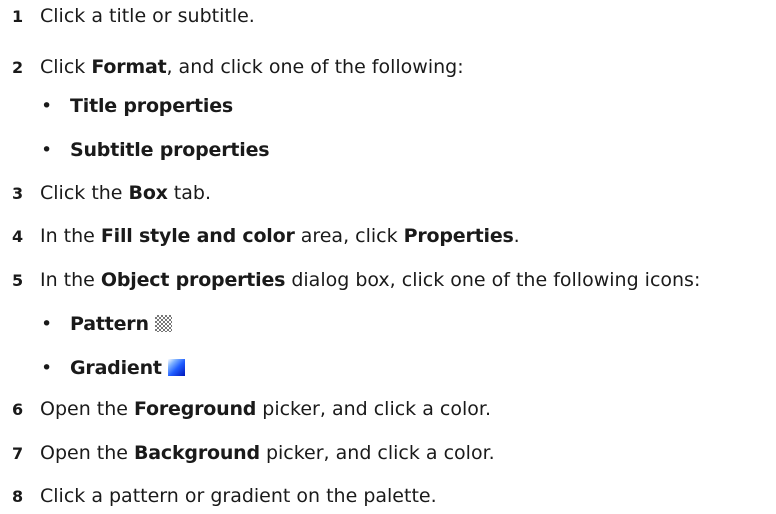  What do you see at coordinates (152, 106) in the screenshot?
I see `option-label: Title properties` at bounding box center [152, 106].